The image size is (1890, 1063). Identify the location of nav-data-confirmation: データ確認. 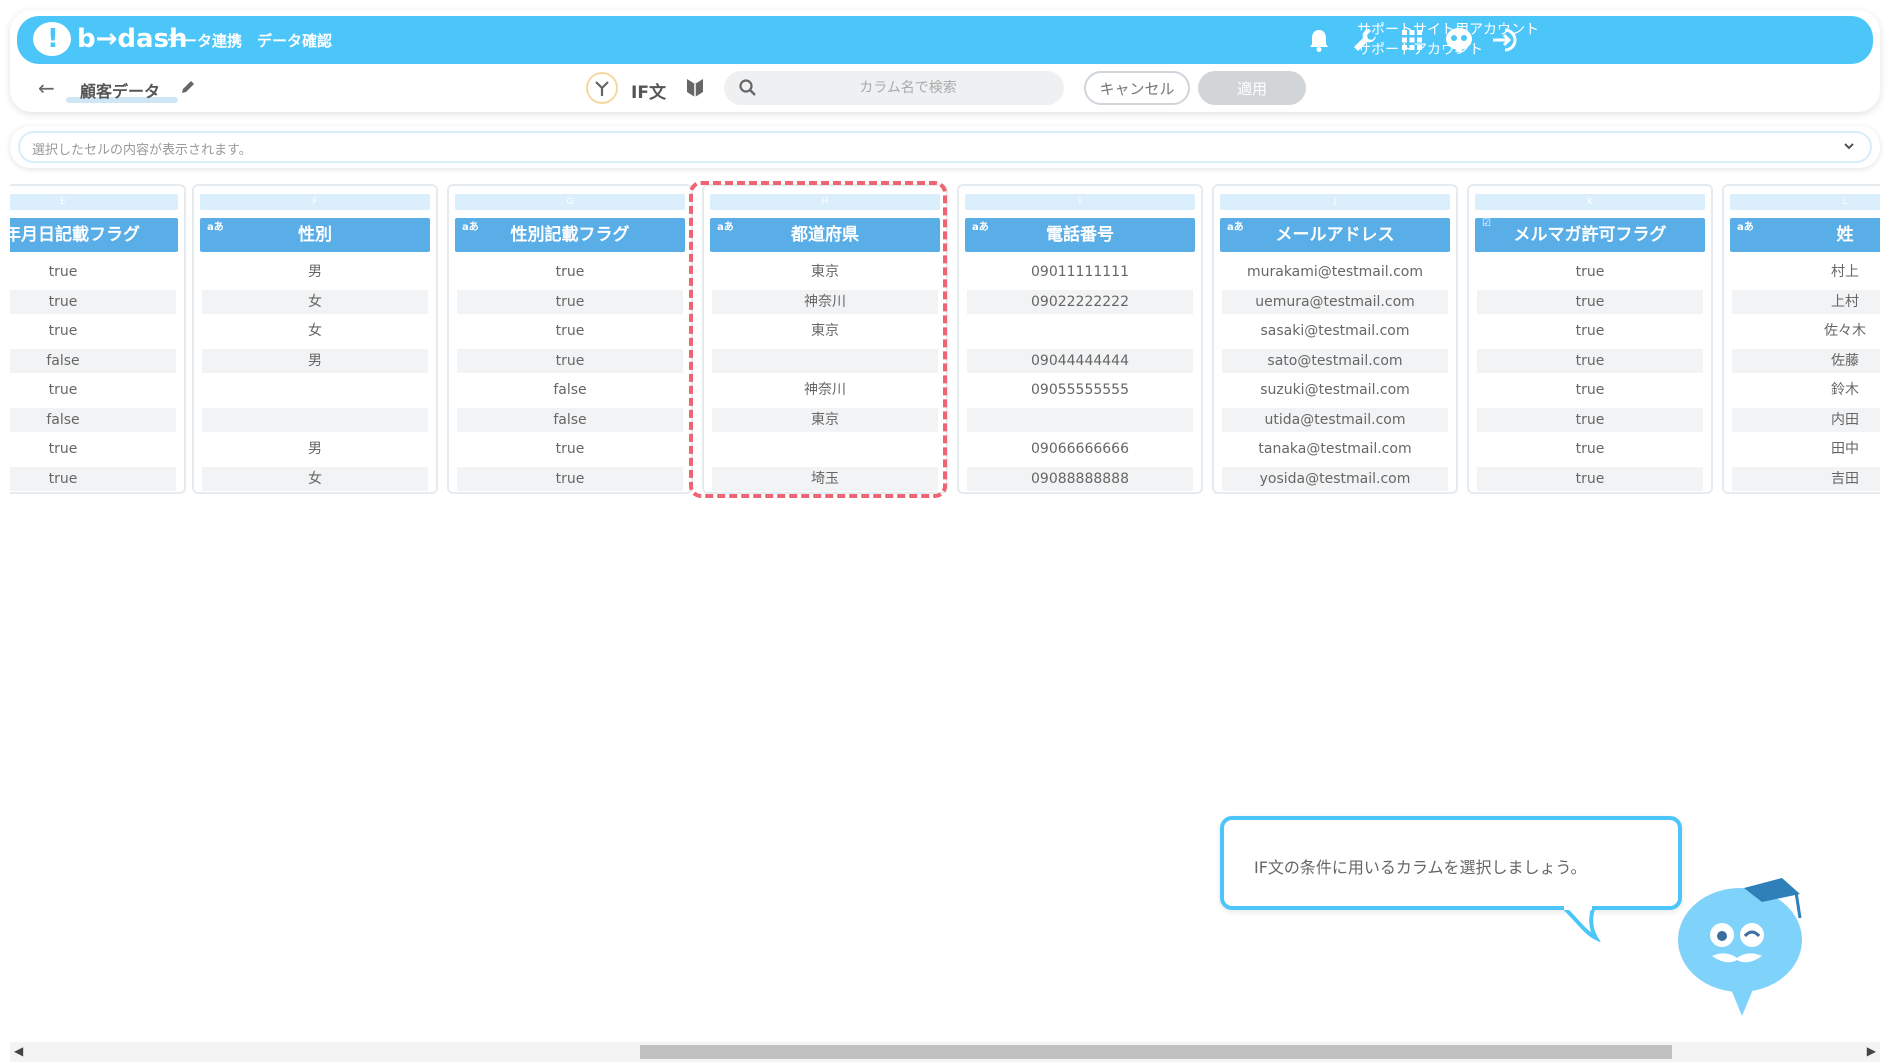
(294, 40).